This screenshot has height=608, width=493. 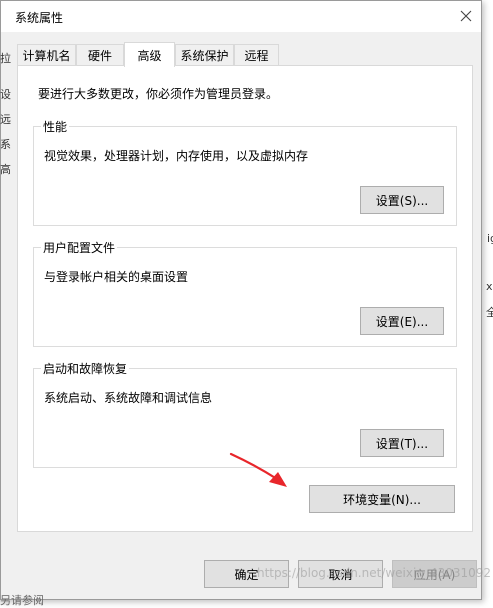 I want to click on user-profiles-label: 用户配置文件, so click(x=79, y=247).